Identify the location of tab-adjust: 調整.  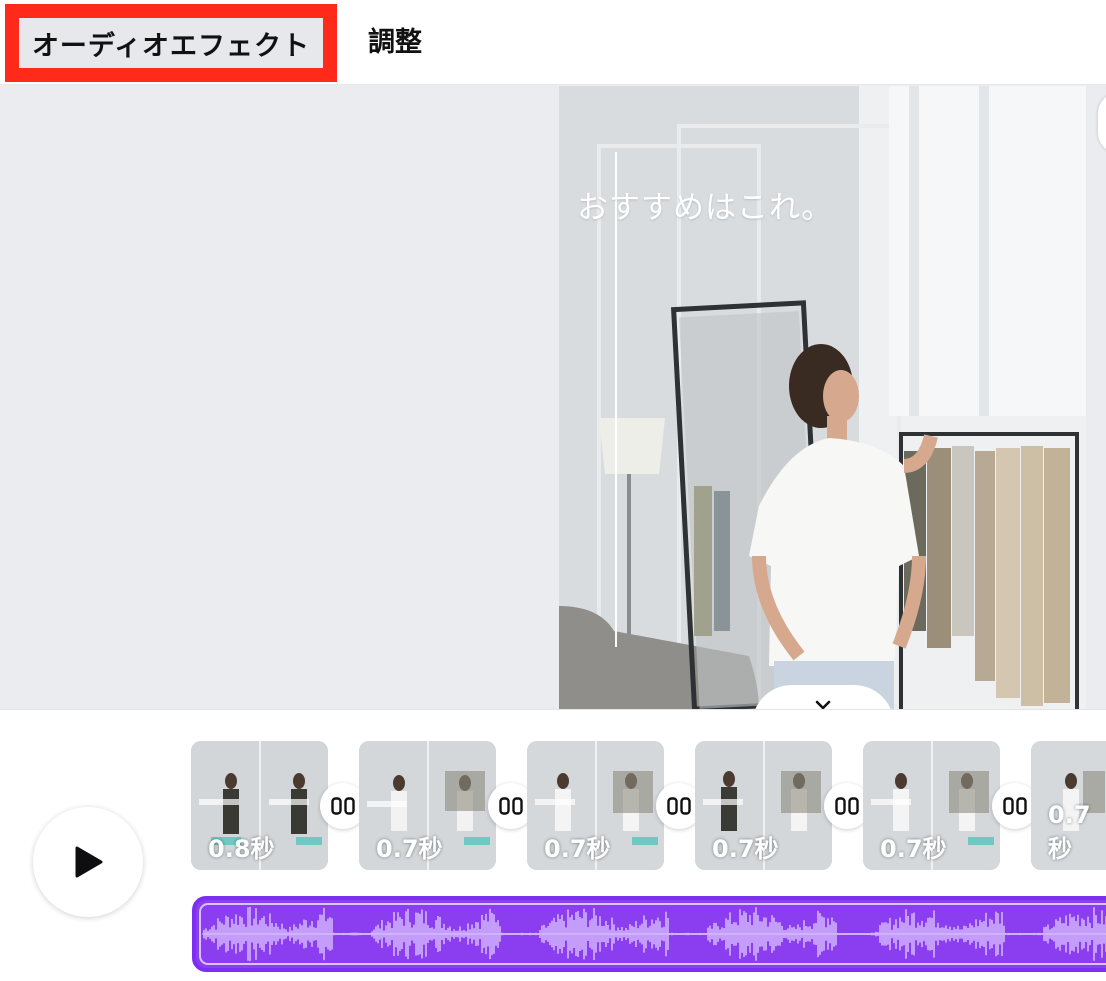
(395, 39).